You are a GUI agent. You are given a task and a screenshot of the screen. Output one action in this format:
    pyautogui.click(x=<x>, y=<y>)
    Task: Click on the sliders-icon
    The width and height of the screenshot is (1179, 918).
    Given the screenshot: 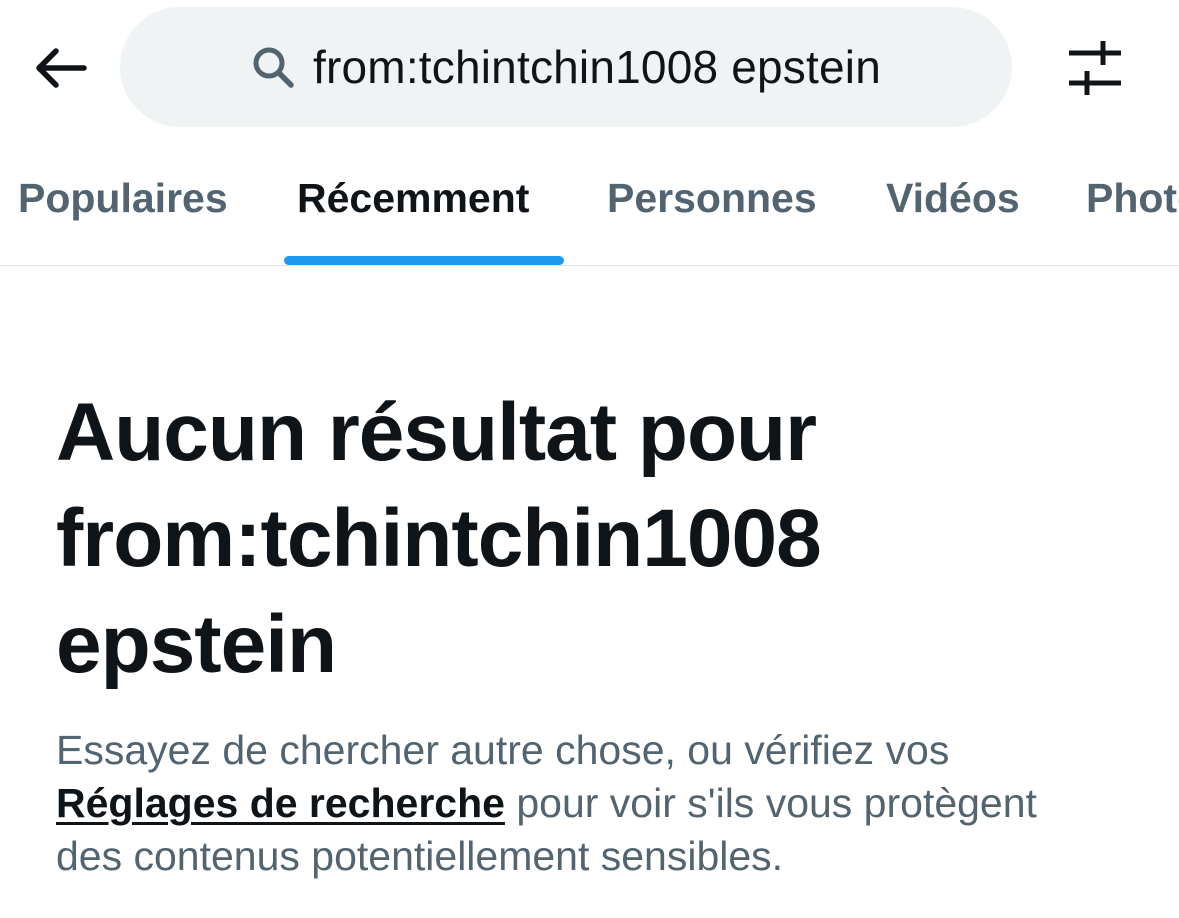 What is the action you would take?
    pyautogui.click(x=1095, y=68)
    